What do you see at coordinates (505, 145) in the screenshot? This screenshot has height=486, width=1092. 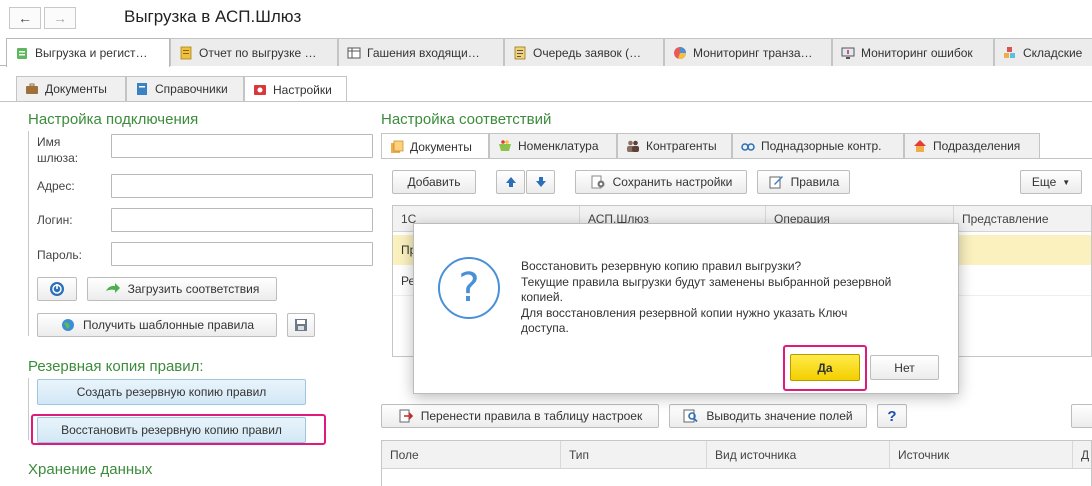 I see `basket-icon` at bounding box center [505, 145].